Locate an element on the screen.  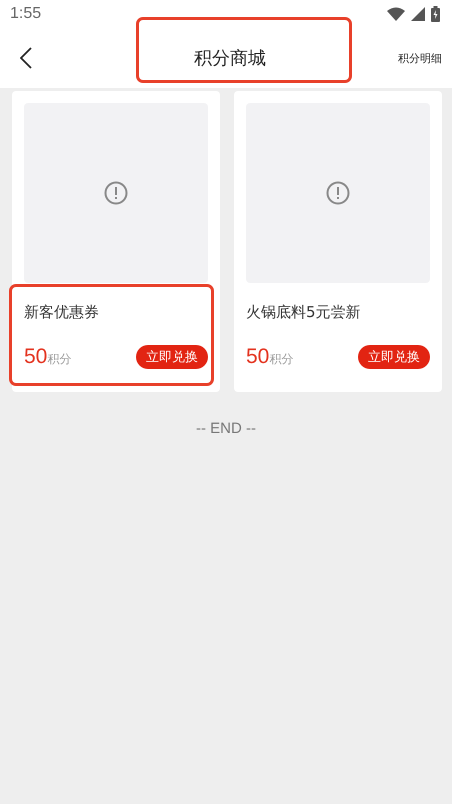
battery-icon is located at coordinates (435, 14).